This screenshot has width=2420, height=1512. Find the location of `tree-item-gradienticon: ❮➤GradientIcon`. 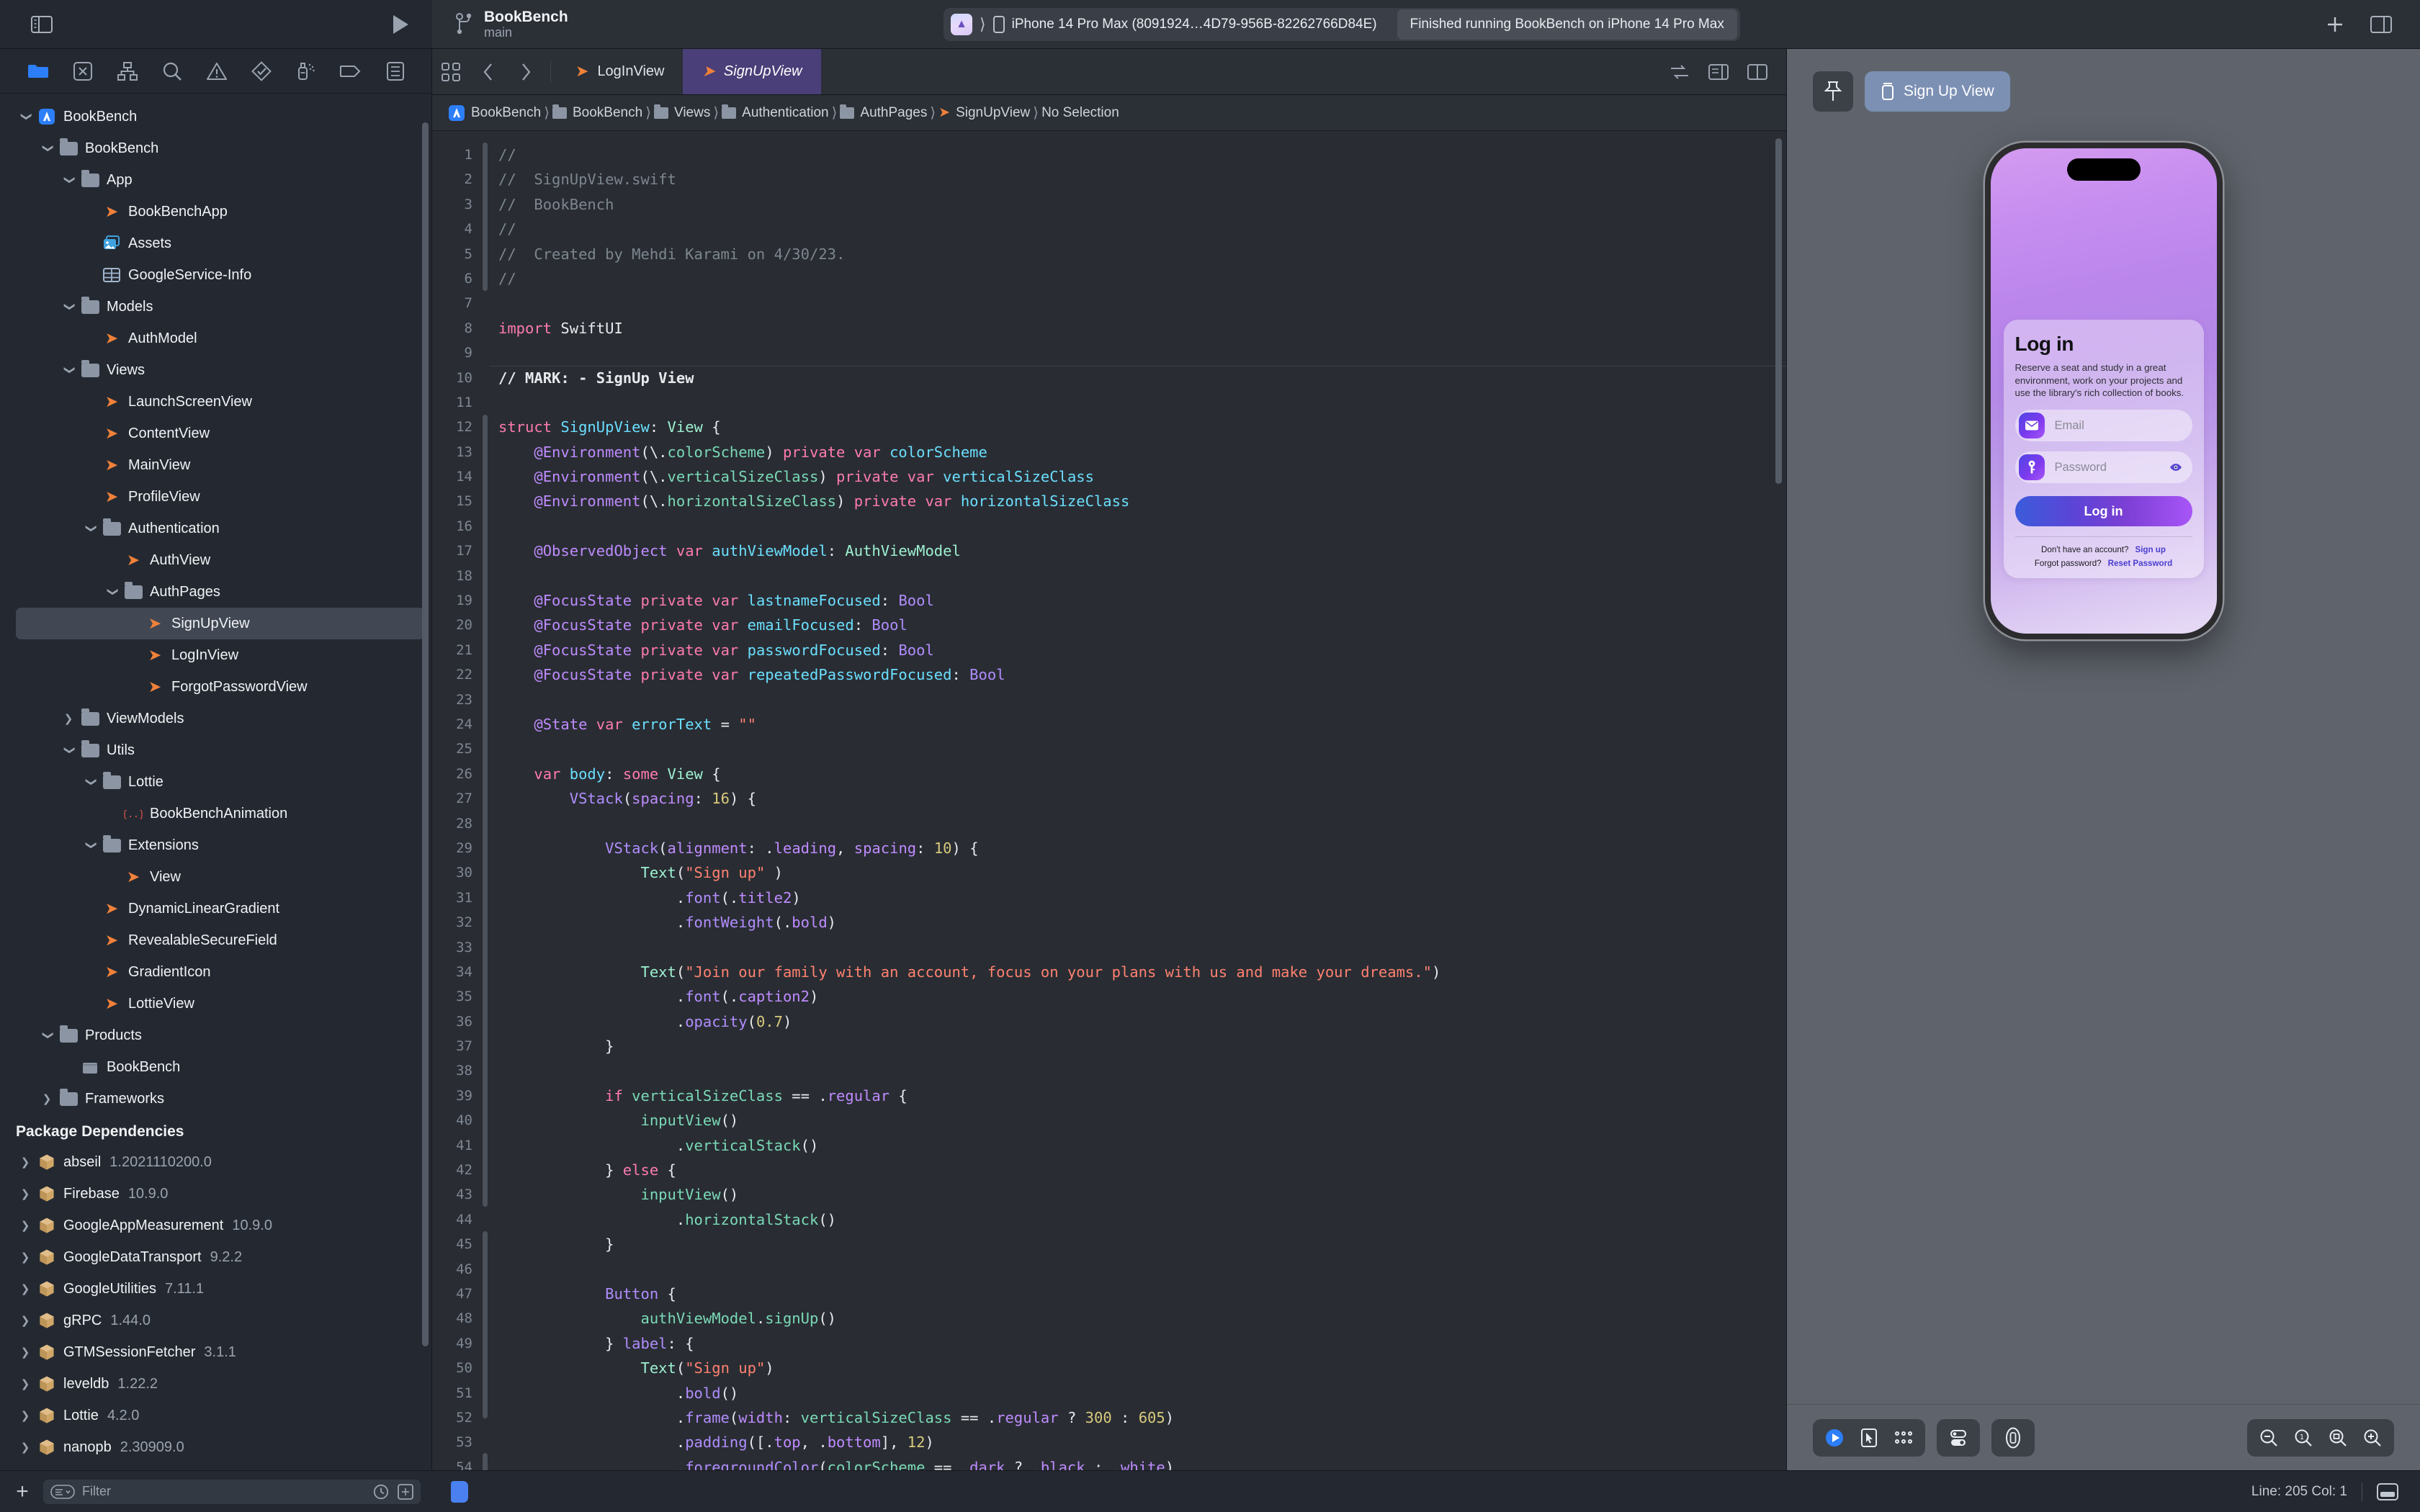

tree-item-gradienticon: ❮➤GradientIcon is located at coordinates (216, 972).